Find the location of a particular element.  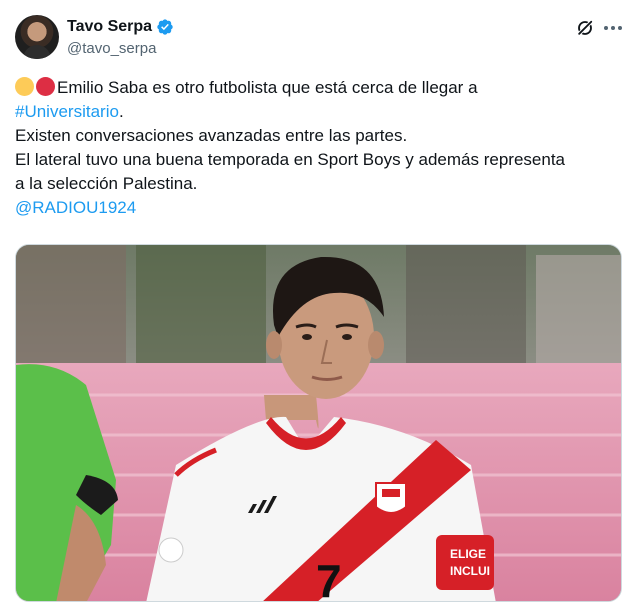

author-display-name: Tavo Serpa is located at coordinates (109, 27).